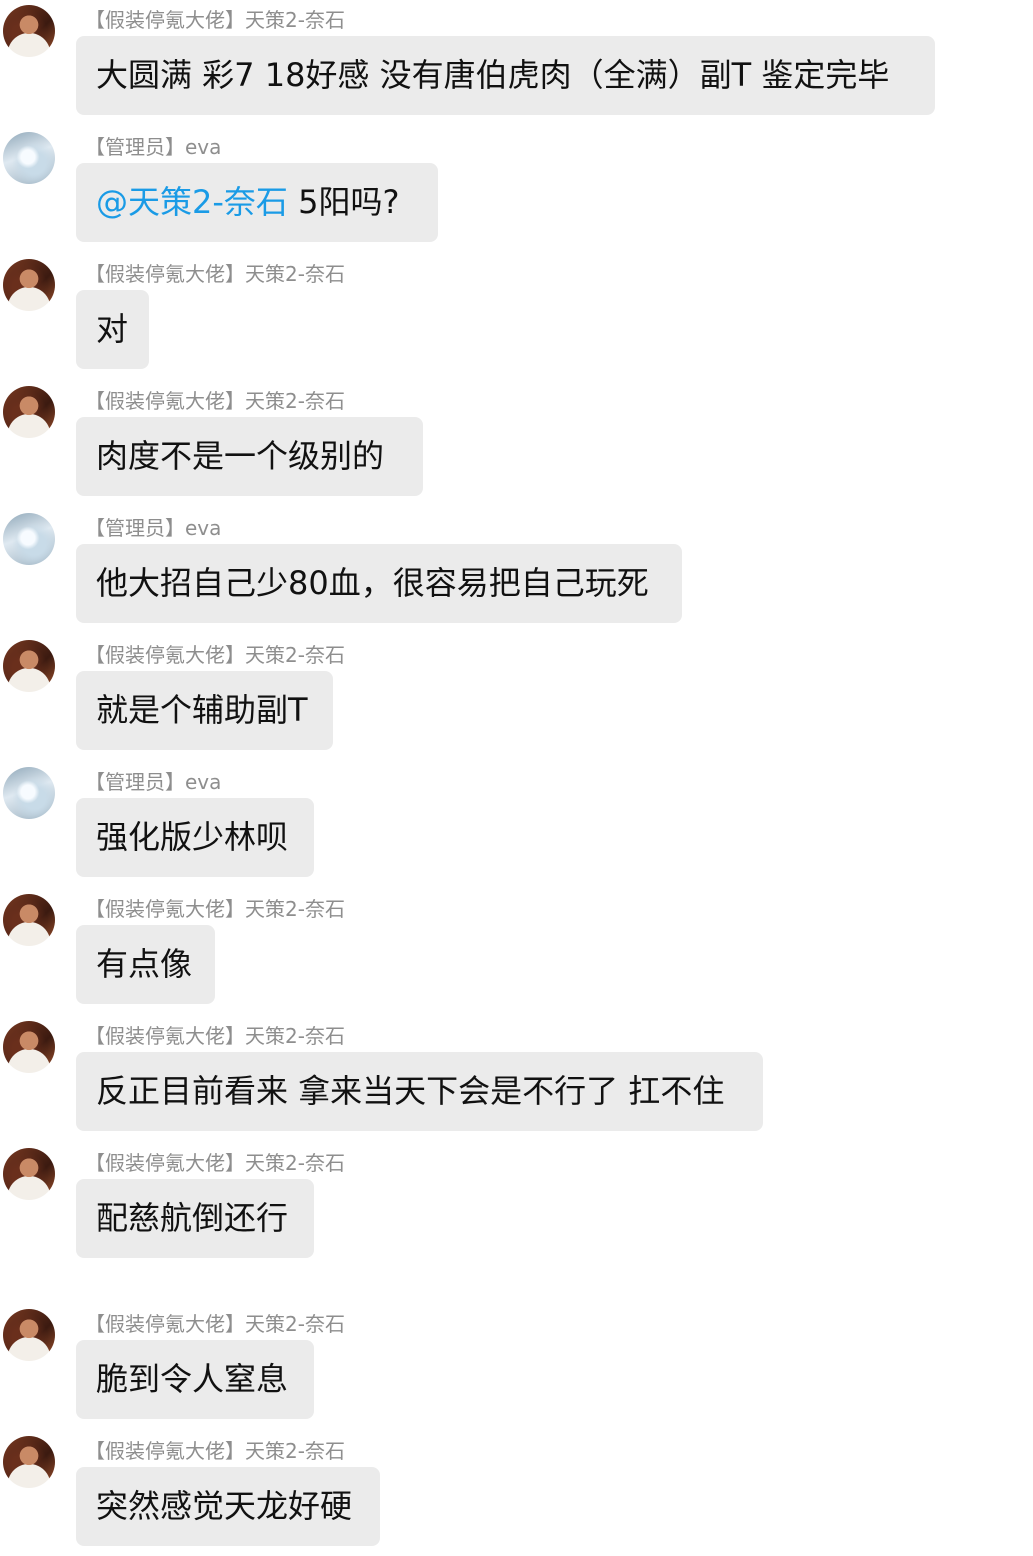  I want to click on message-bubble: 肉度不是一个级别的, so click(249, 456).